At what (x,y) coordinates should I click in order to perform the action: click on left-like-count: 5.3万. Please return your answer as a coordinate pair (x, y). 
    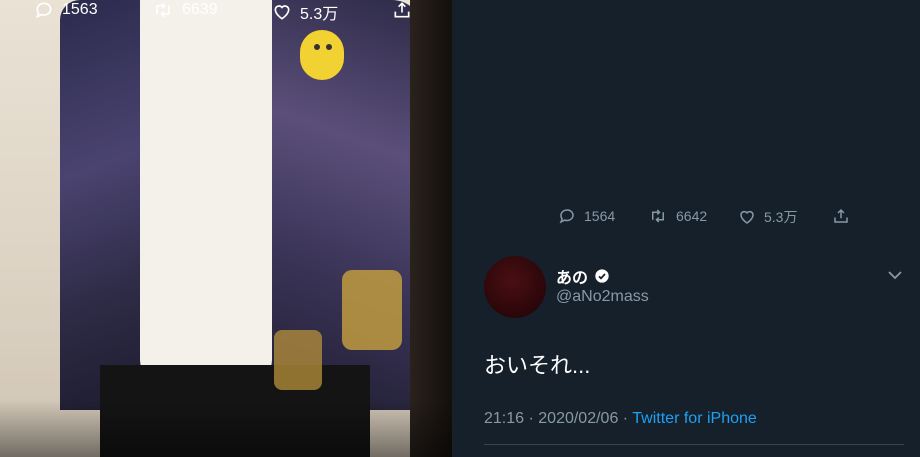
    Looking at the image, I should click on (319, 14).